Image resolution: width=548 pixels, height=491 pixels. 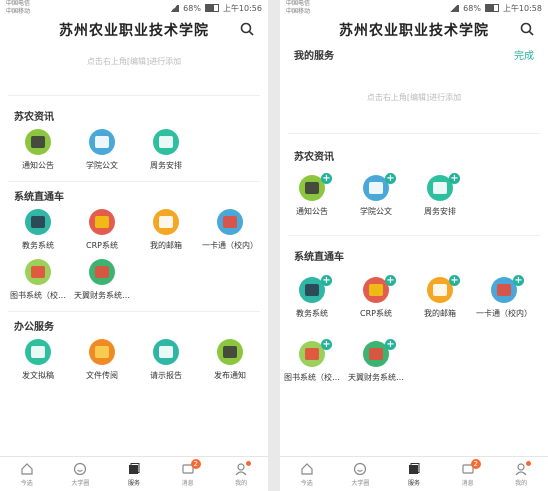 What do you see at coordinates (102, 272) in the screenshot?
I see `finance-icon` at bounding box center [102, 272].